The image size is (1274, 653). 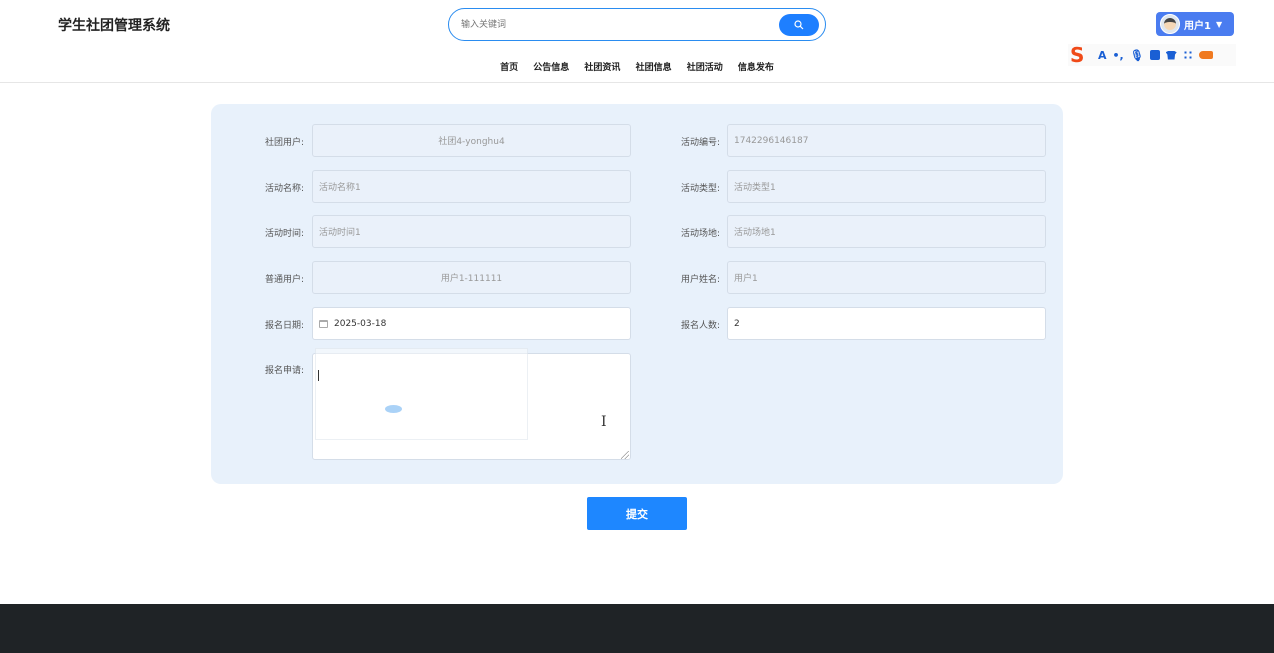 I want to click on mascot-icon, so click(x=1205, y=55).